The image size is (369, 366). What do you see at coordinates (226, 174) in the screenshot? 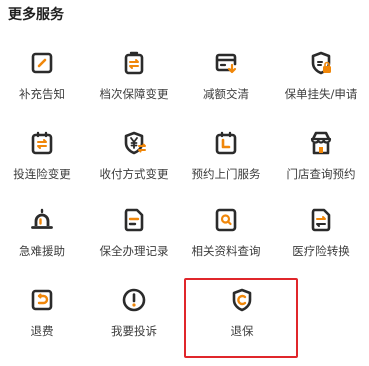
I see `service-label: 预约上门服务` at bounding box center [226, 174].